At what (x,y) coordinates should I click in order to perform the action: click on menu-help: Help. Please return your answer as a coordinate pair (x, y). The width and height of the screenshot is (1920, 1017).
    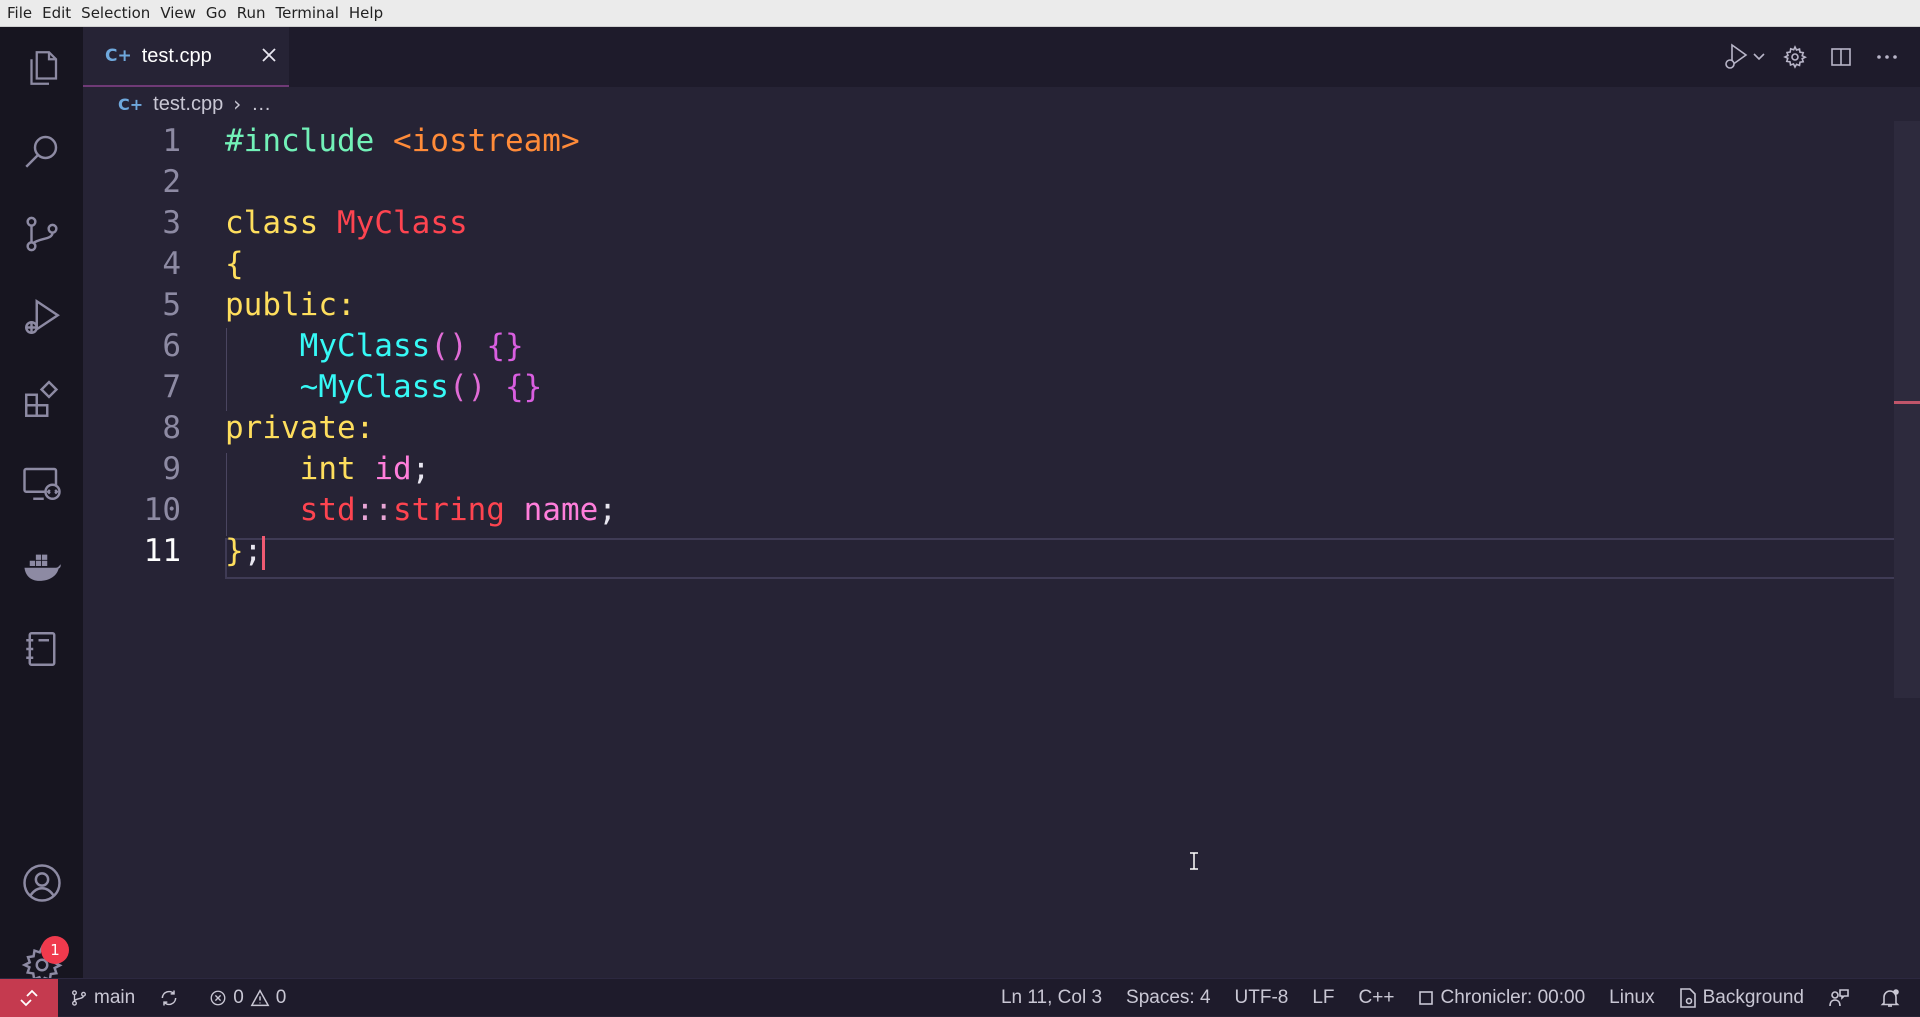
    Looking at the image, I should click on (366, 13).